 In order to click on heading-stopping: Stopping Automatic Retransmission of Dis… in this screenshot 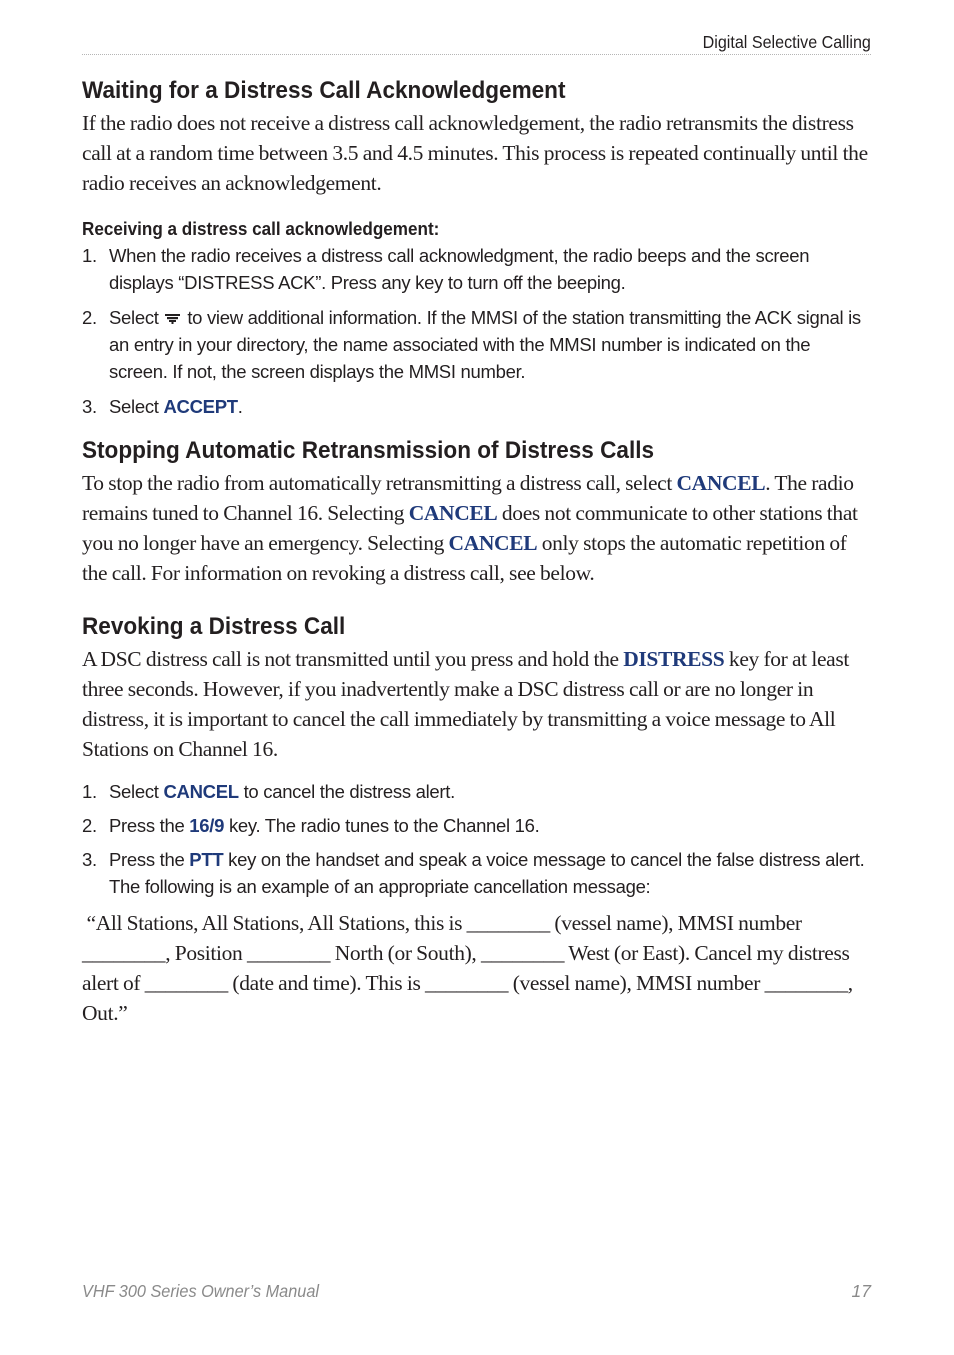, I will do `click(368, 450)`.